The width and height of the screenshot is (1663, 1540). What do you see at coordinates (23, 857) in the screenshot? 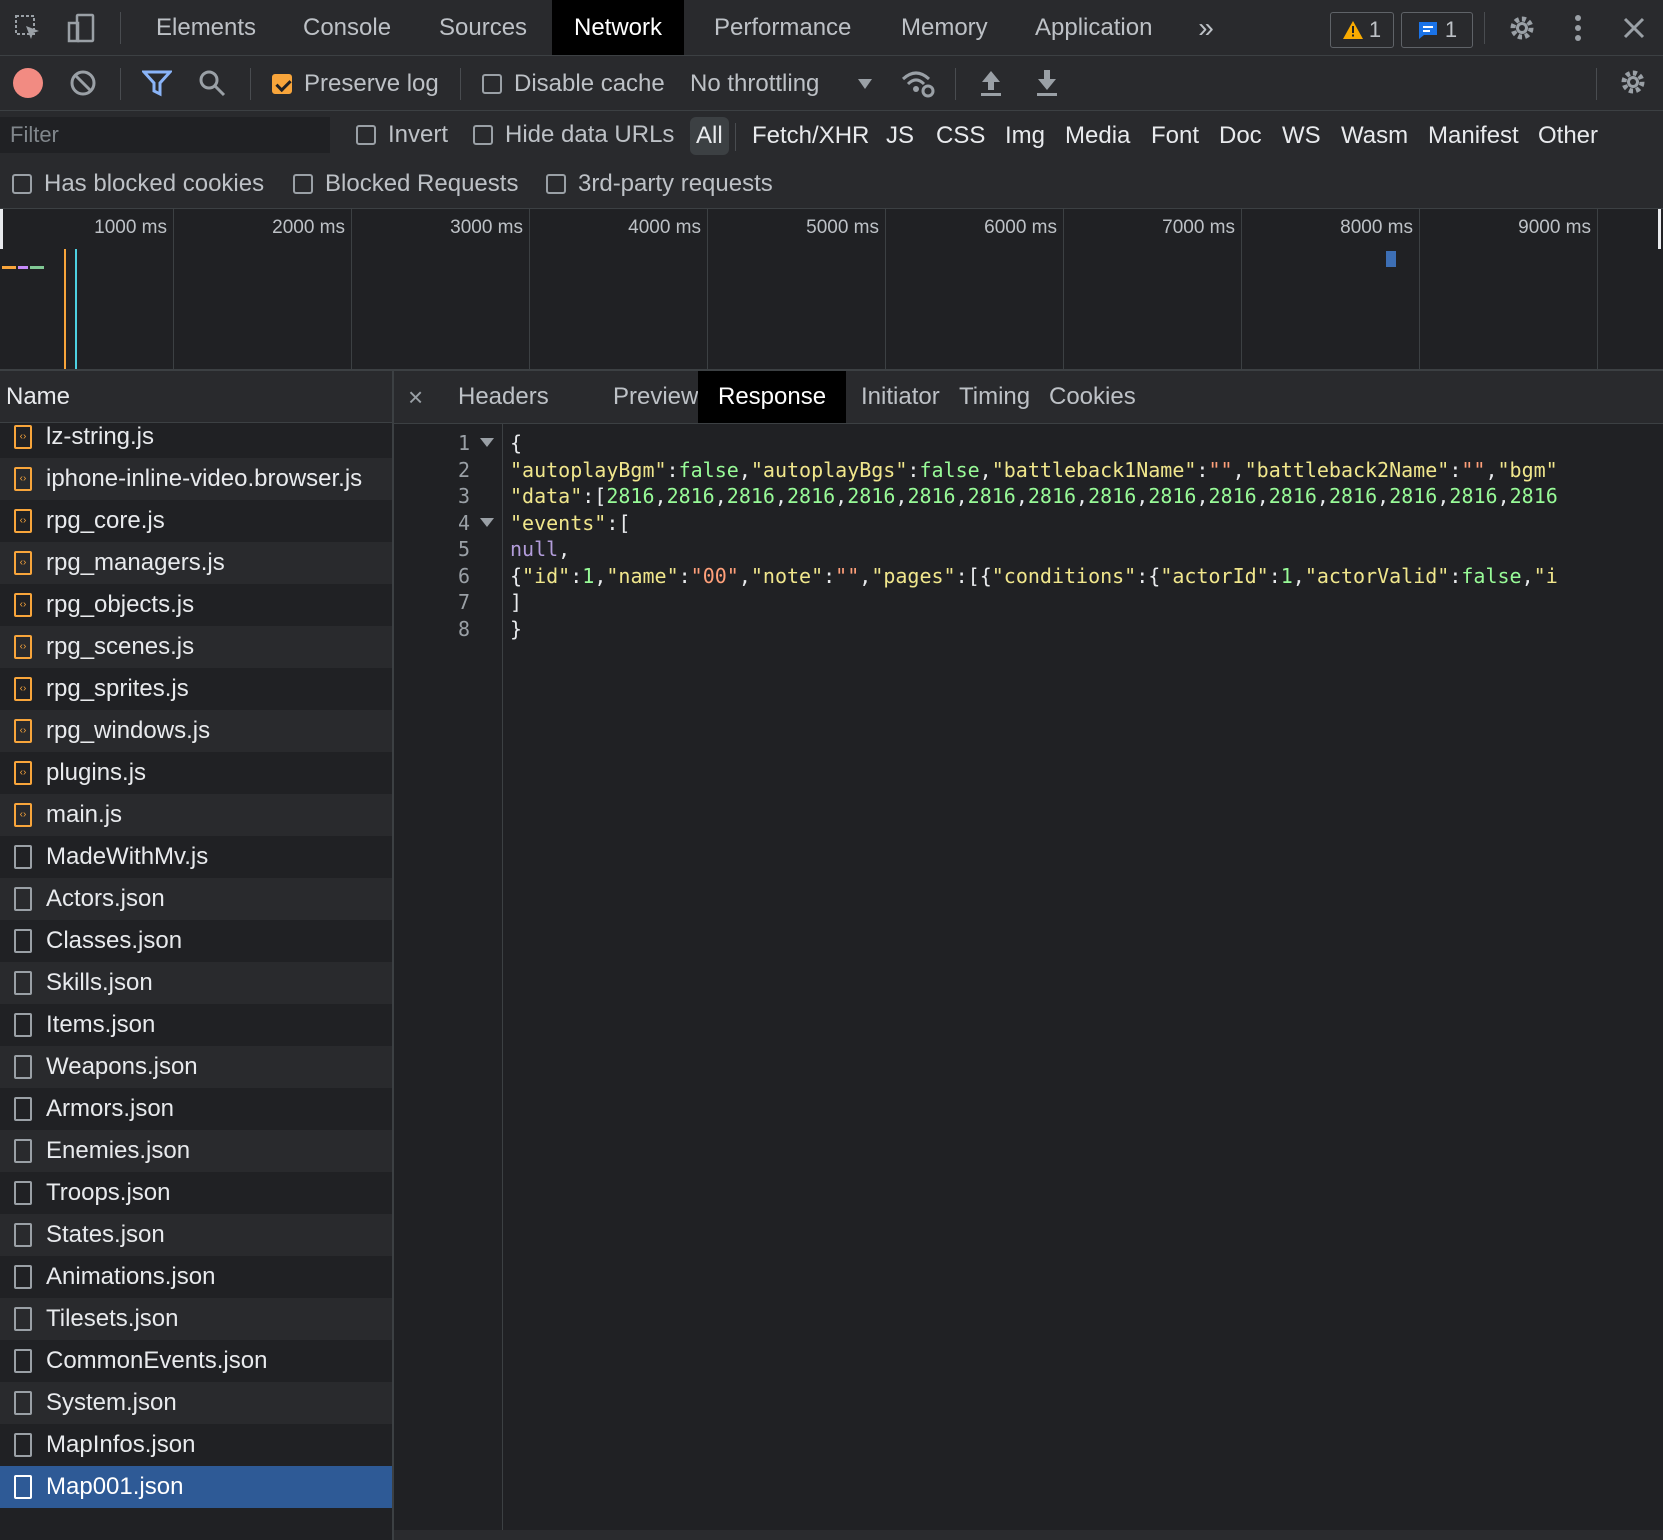
I see `document-file-icon` at bounding box center [23, 857].